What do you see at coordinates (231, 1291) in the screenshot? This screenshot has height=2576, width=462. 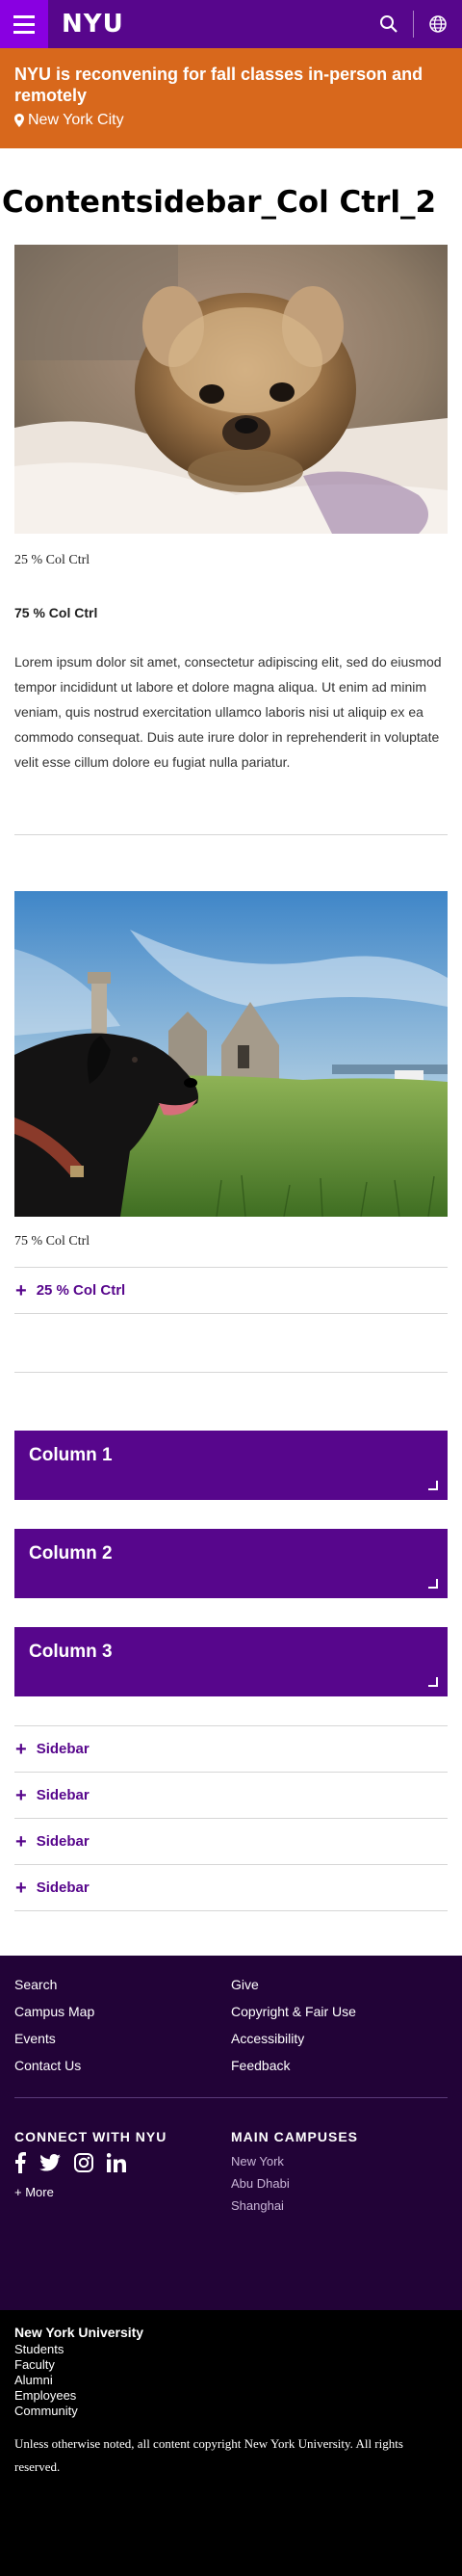 I see `accordion-item-col-ctrl: + 25 % Col Ctrl` at bounding box center [231, 1291].